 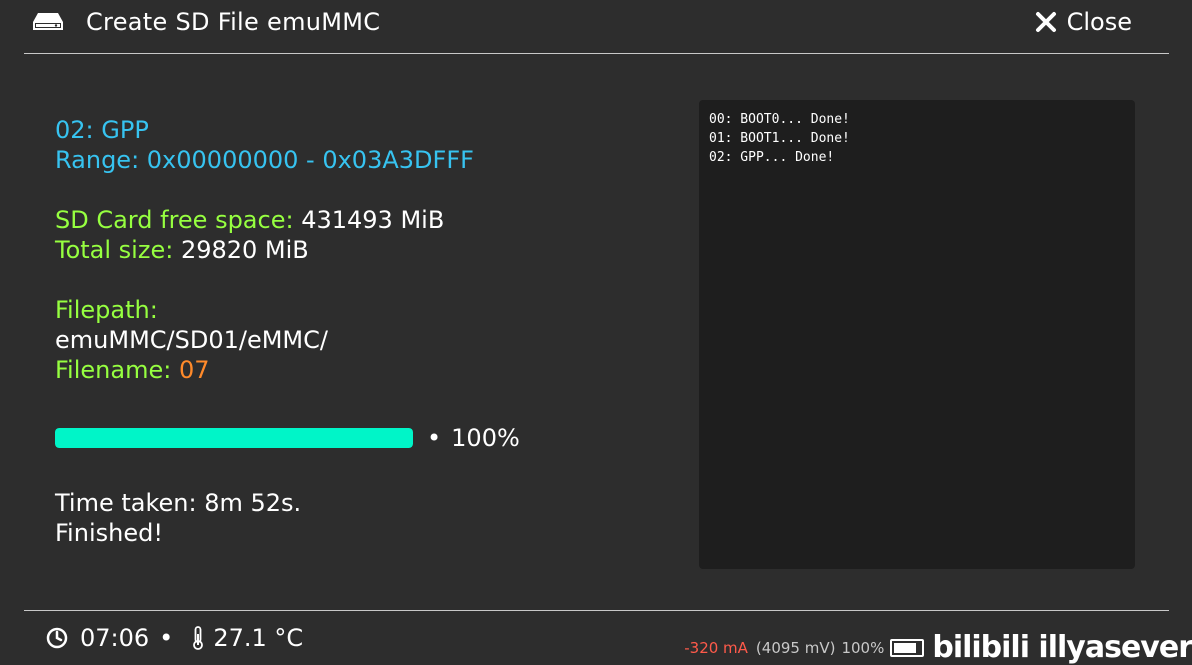 I want to click on log-line: 01: BOOT1... Done!, so click(x=779, y=138).